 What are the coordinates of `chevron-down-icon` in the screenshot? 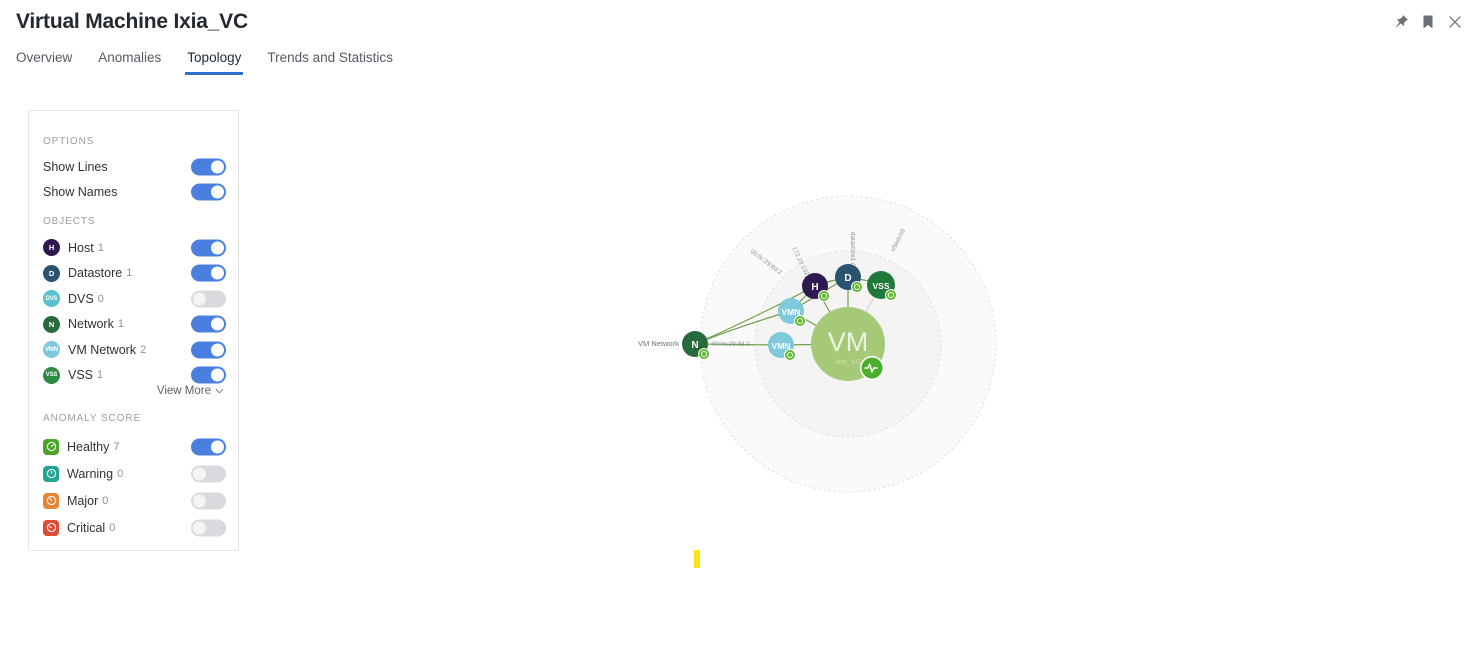 It's located at (219, 391).